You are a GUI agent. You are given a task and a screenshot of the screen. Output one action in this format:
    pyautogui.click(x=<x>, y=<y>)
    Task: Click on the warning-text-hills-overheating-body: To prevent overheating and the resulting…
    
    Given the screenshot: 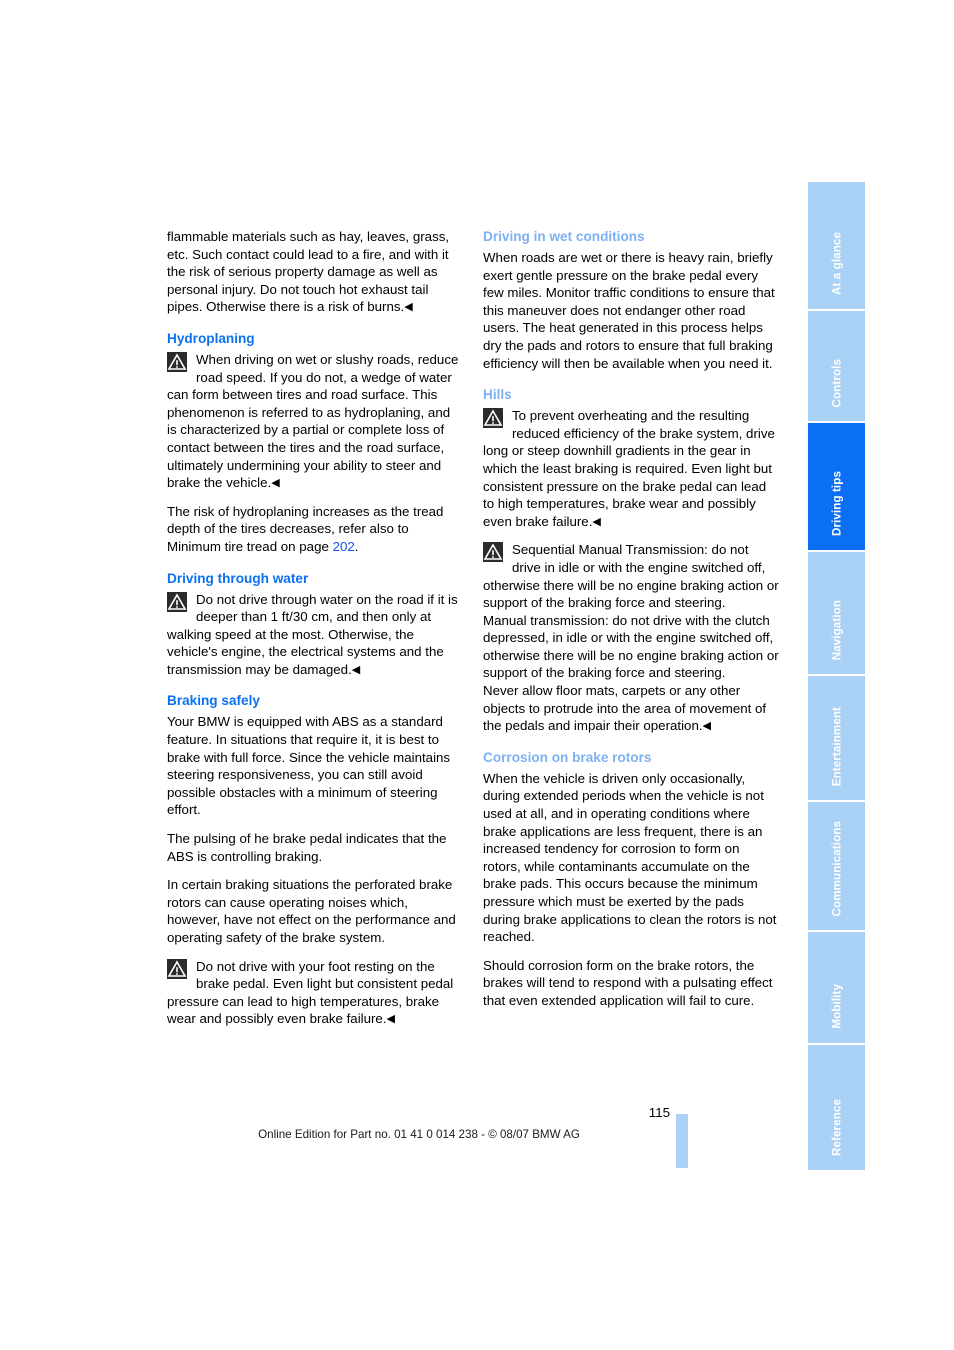 What is the action you would take?
    pyautogui.click(x=629, y=468)
    